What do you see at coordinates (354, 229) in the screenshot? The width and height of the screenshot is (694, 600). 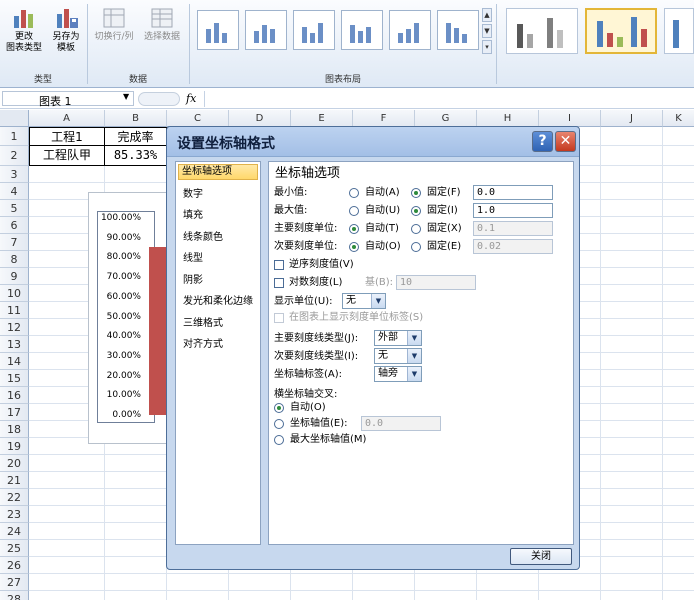 I see `major-auto-radio` at bounding box center [354, 229].